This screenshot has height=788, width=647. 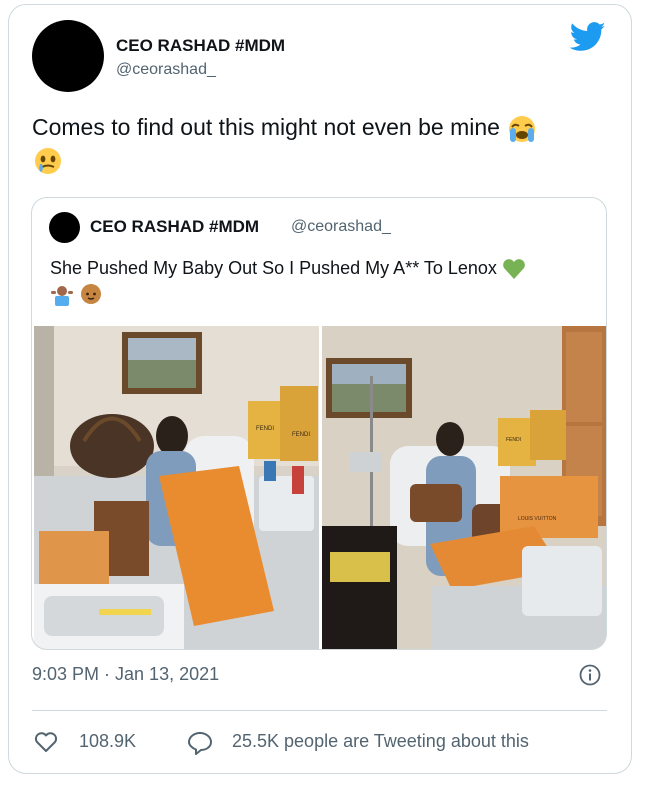 I want to click on avatar, so click(x=68, y=56).